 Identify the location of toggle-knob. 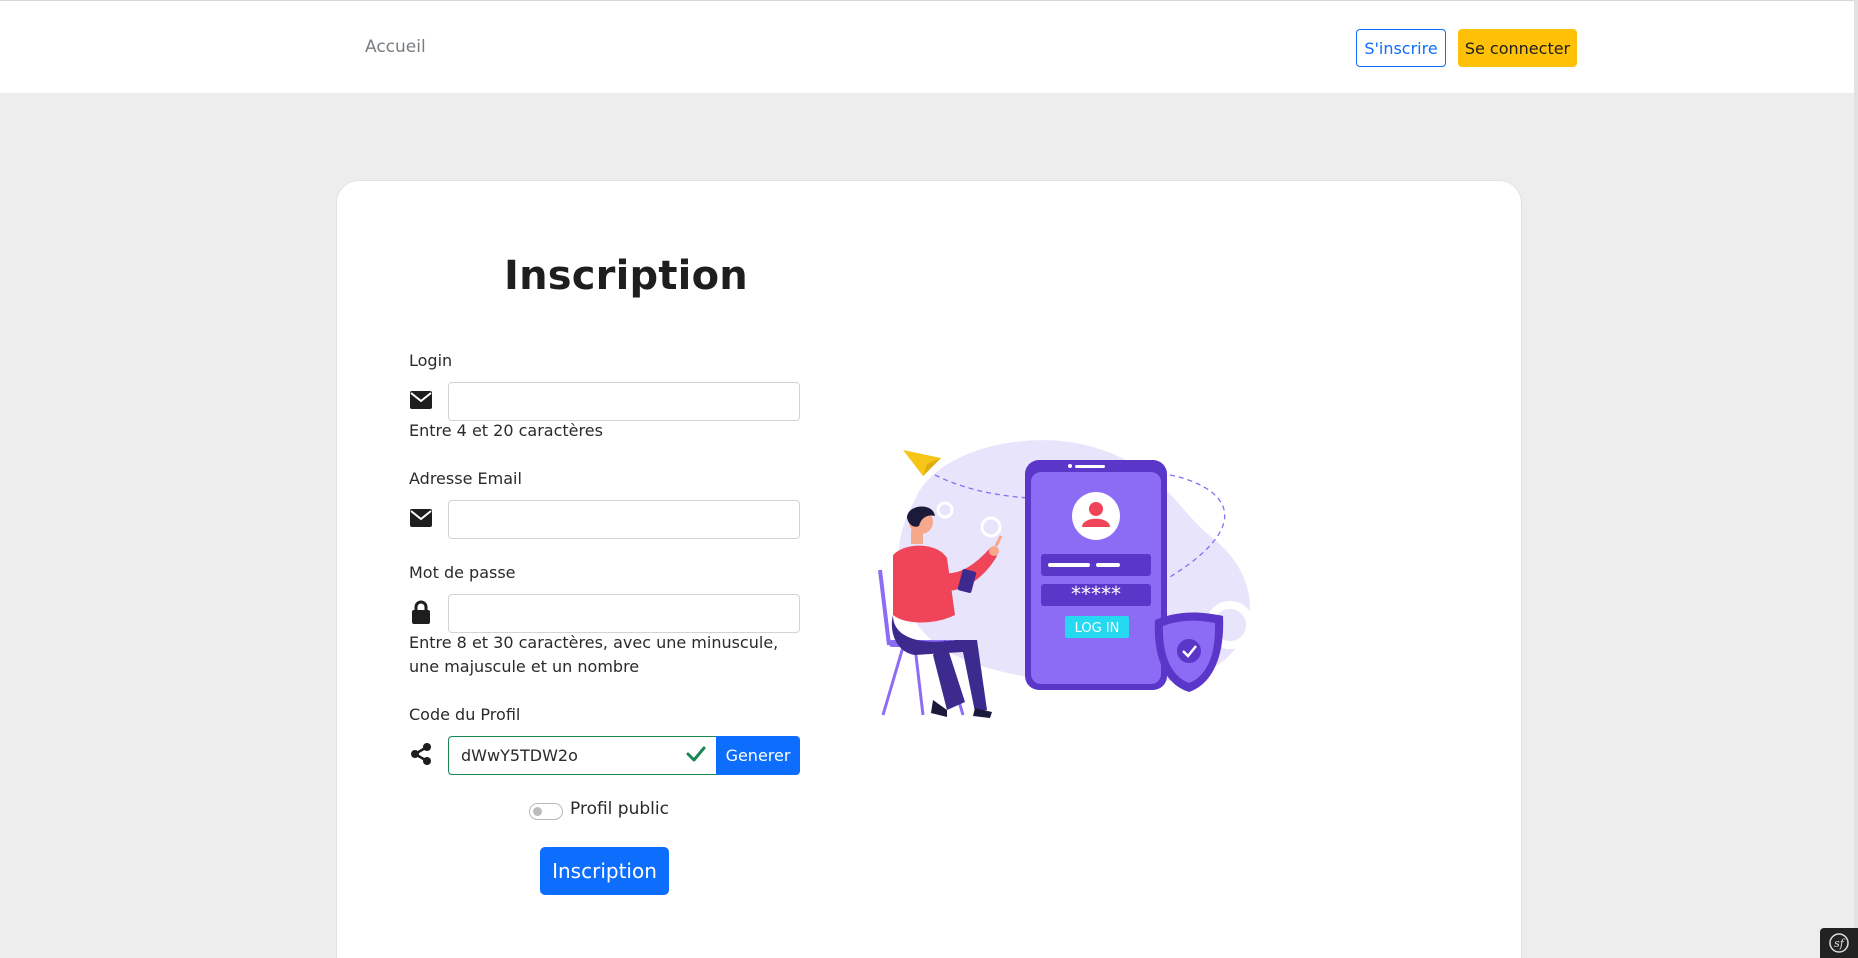
(537, 811).